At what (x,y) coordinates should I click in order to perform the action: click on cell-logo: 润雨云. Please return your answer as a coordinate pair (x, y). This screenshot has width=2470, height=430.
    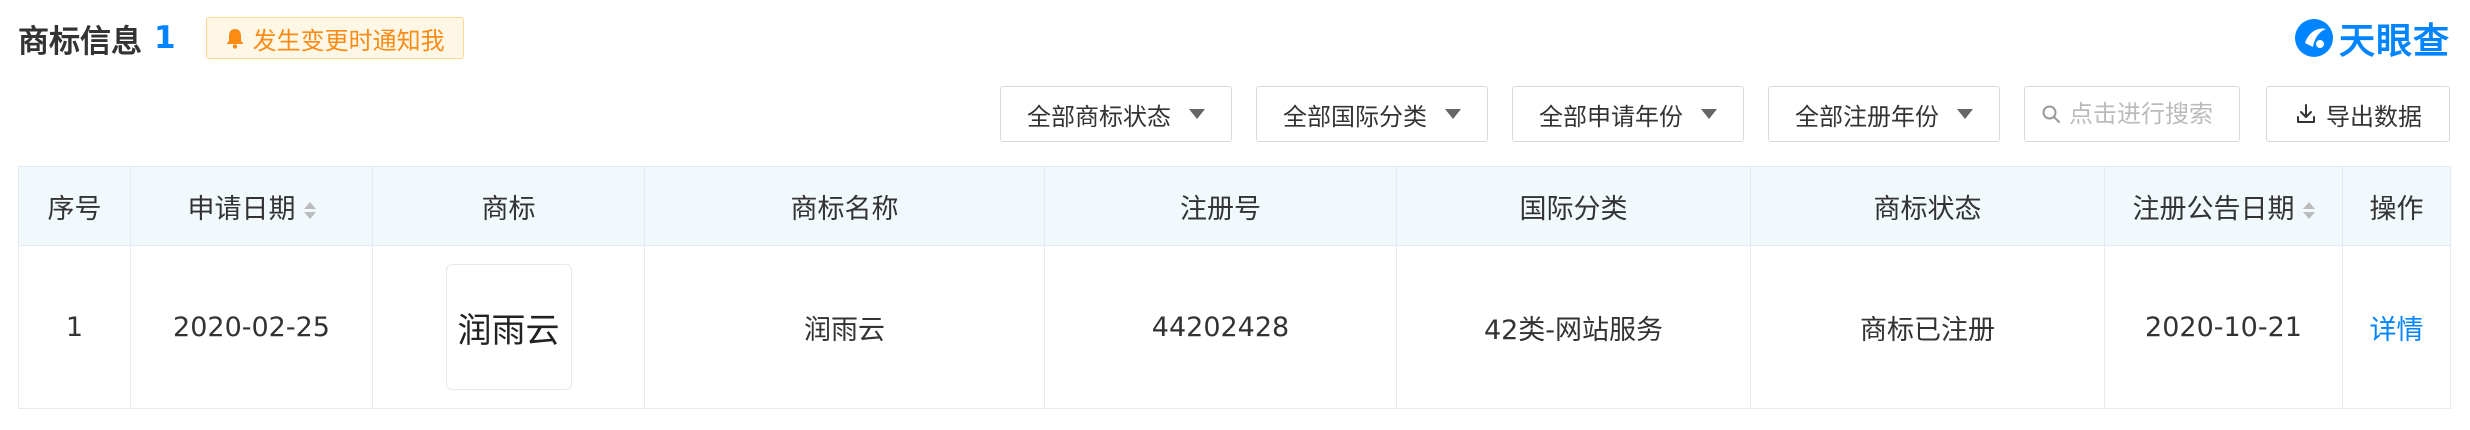
    Looking at the image, I should click on (508, 327).